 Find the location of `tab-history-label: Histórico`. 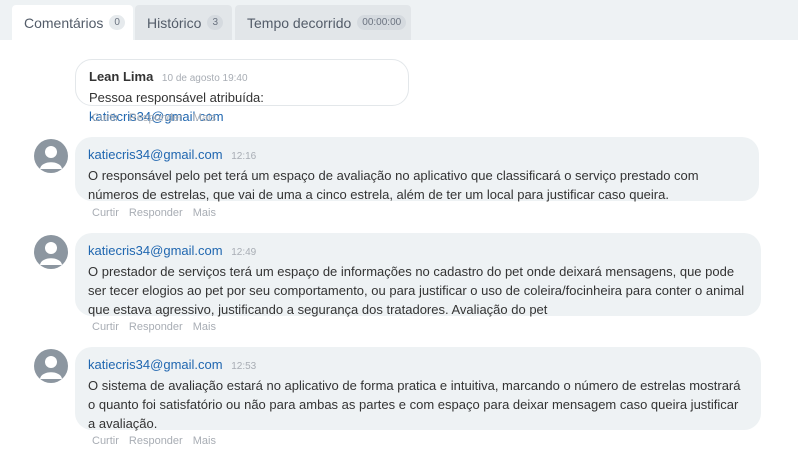

tab-history-label: Histórico is located at coordinates (174, 22).